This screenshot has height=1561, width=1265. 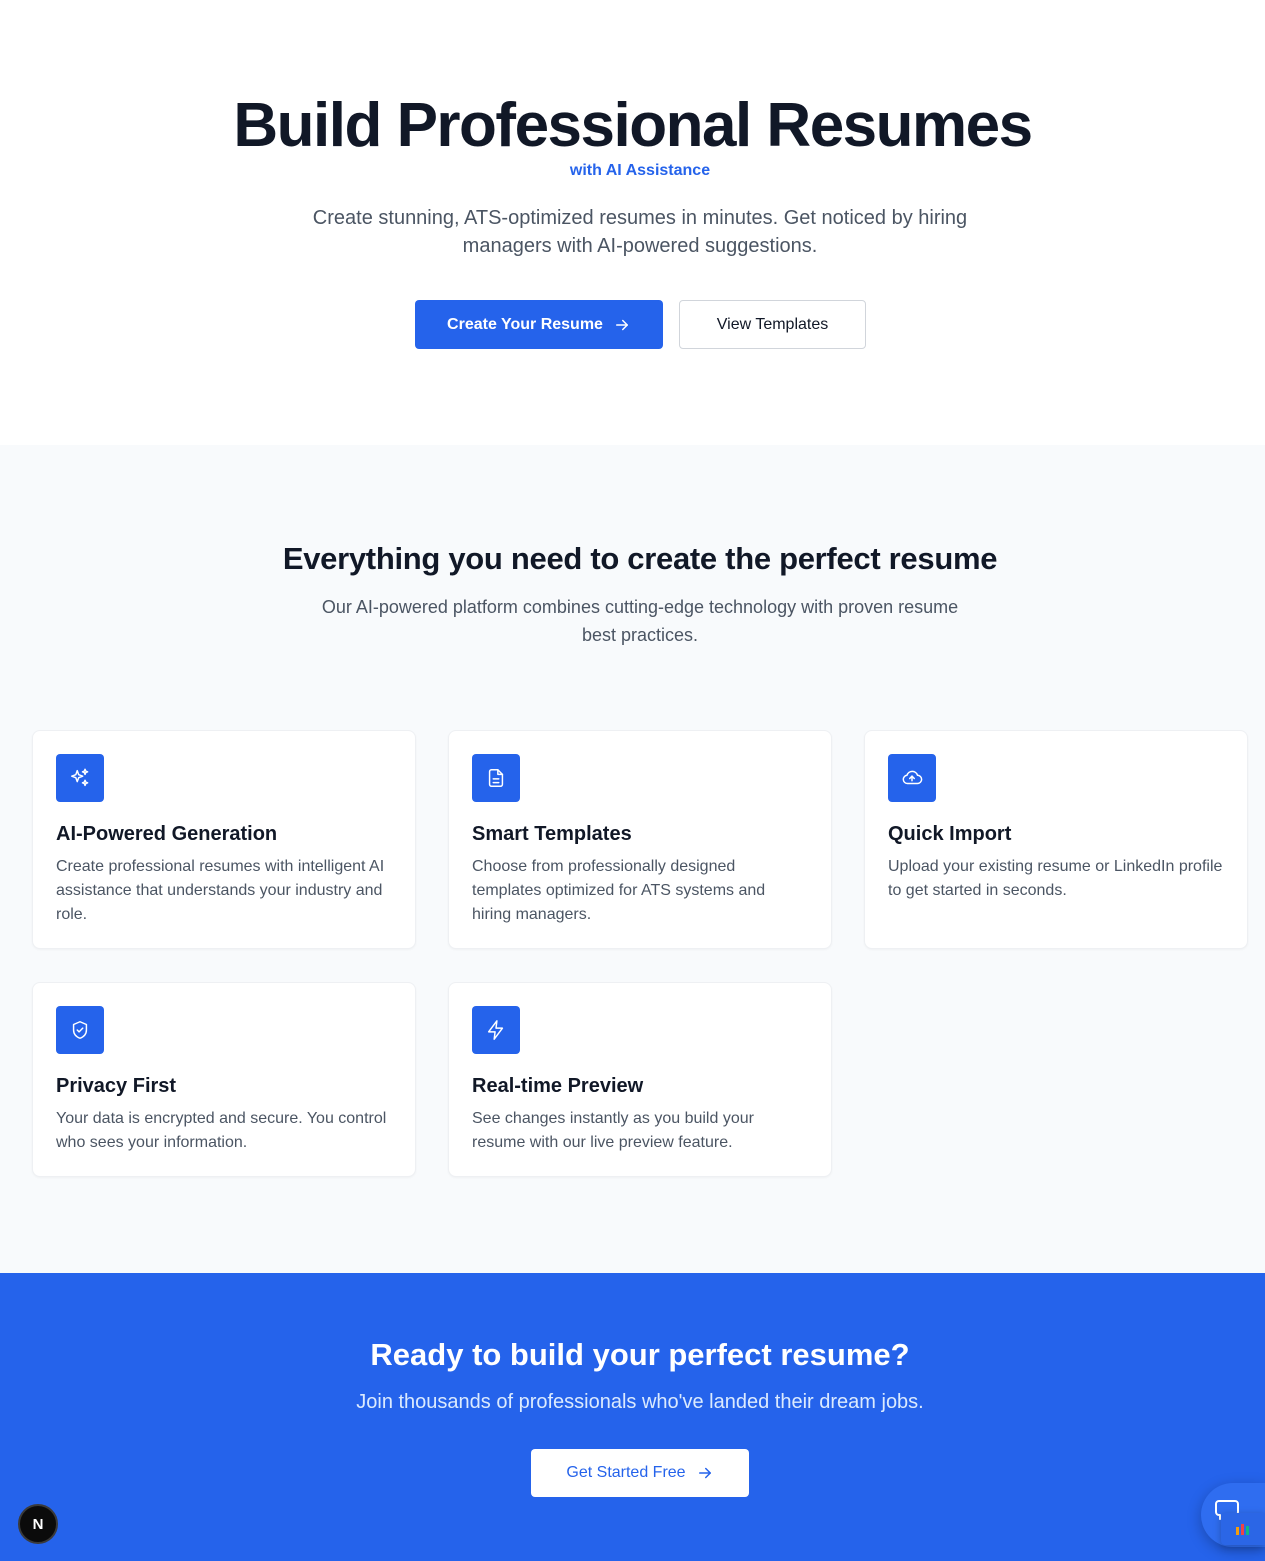 I want to click on get-started-button: Get Started Free, so click(x=640, y=1473).